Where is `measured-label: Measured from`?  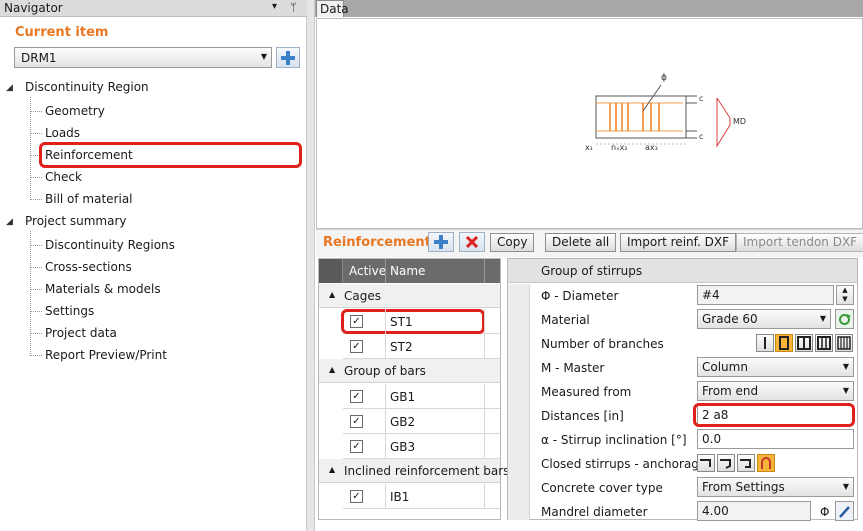
measured-label: Measured from is located at coordinates (586, 392).